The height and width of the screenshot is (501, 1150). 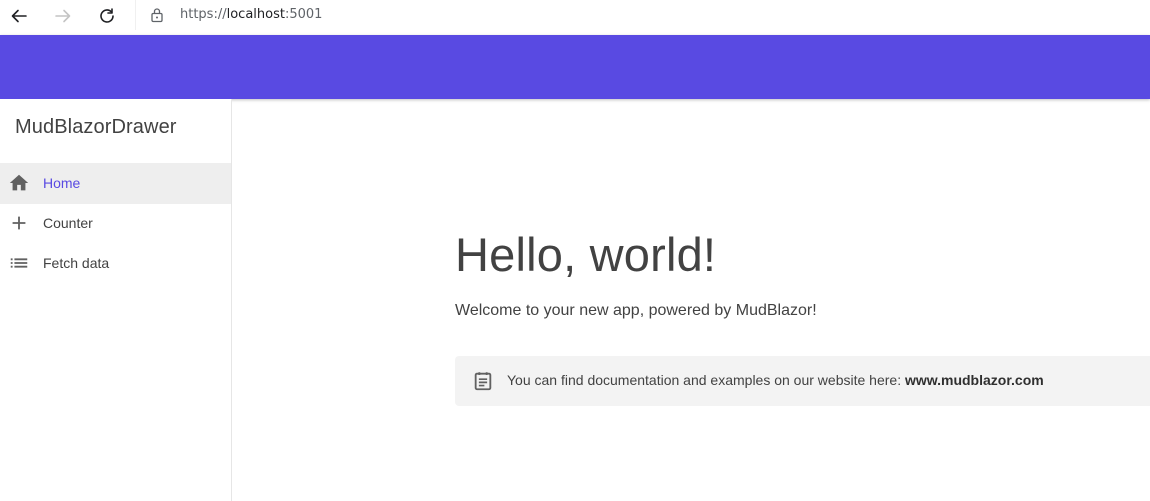 What do you see at coordinates (76, 263) in the screenshot?
I see `nav-item-label: Fetch data` at bounding box center [76, 263].